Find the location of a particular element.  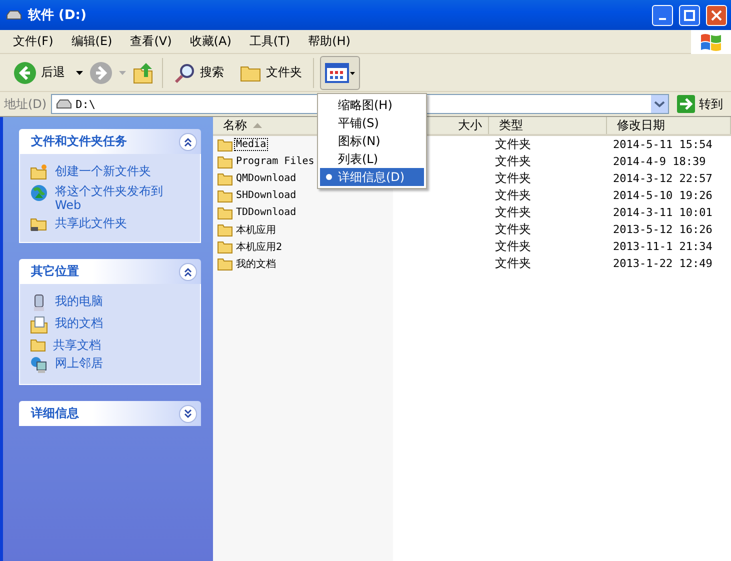

address-label: 地址(D) is located at coordinates (25, 104).